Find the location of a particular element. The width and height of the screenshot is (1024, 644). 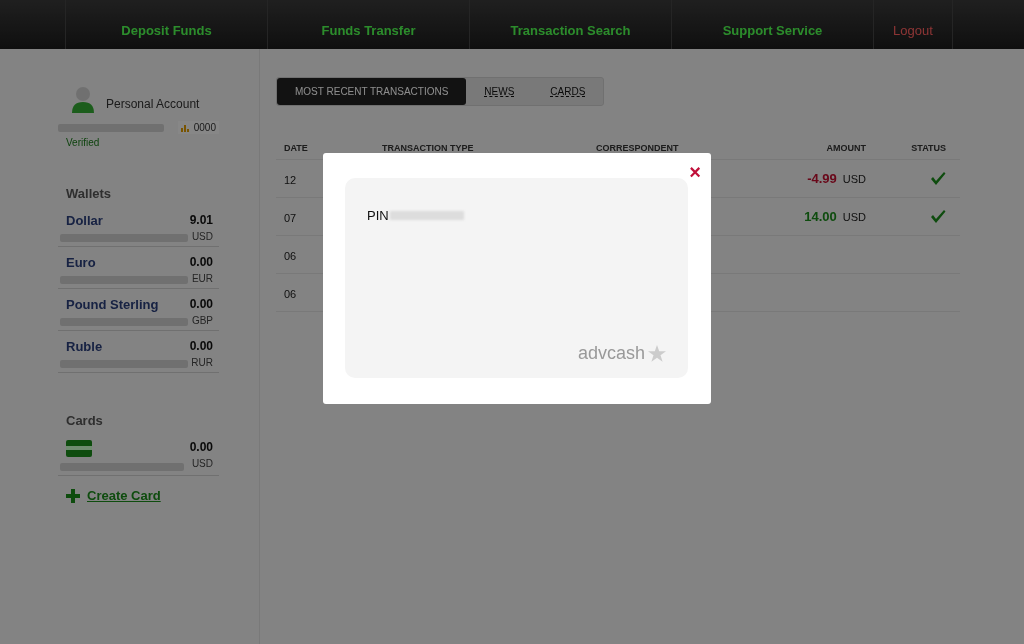

table-cell: 07 is located at coordinates (290, 217).